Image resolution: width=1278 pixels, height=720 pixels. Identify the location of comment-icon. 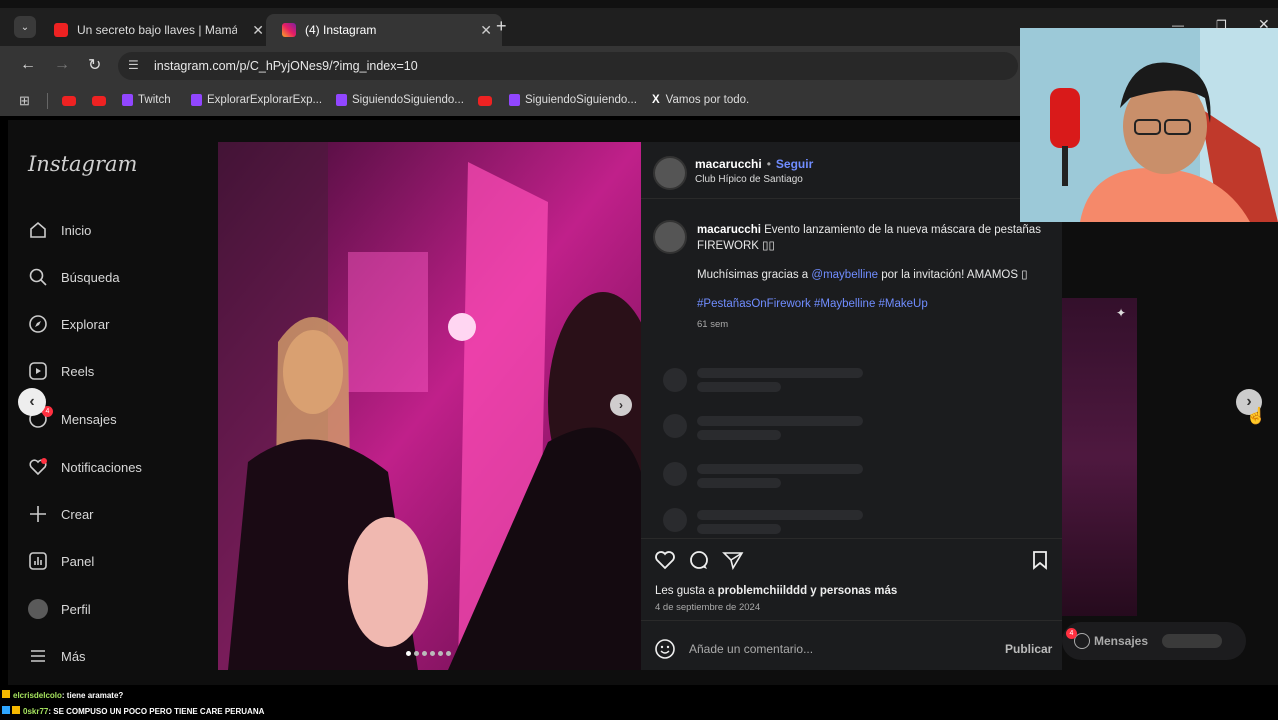
(699, 562).